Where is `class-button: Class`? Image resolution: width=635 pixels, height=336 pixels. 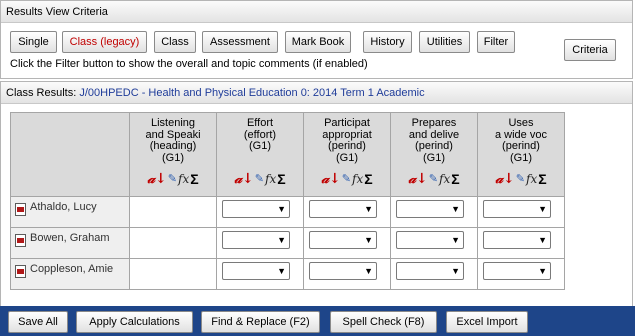
class-button: Class is located at coordinates (175, 42).